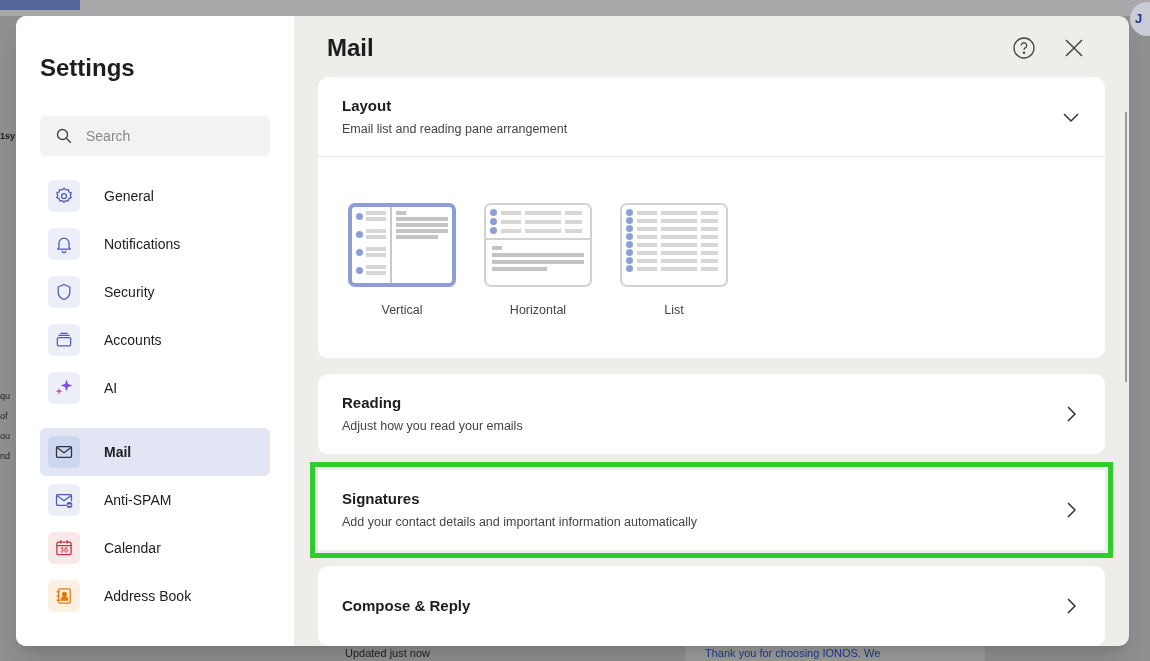 Image resolution: width=1150 pixels, height=661 pixels. Describe the element at coordinates (64, 136) in the screenshot. I see `search-icon` at that location.